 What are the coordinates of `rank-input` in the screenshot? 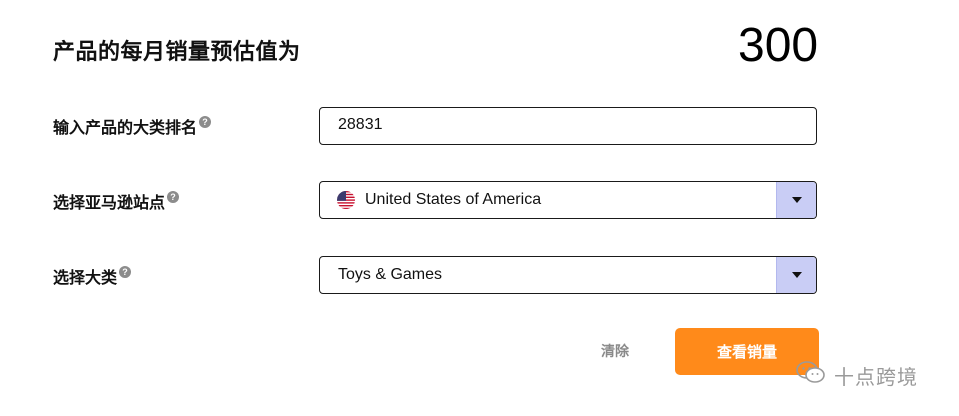 It's located at (568, 125).